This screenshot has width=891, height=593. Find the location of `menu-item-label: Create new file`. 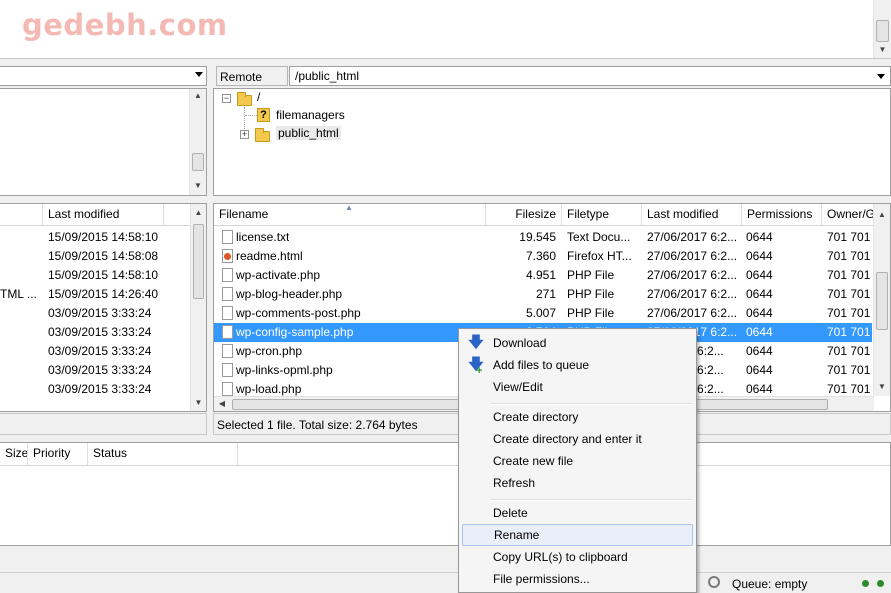

menu-item-label: Create new file is located at coordinates (533, 461).